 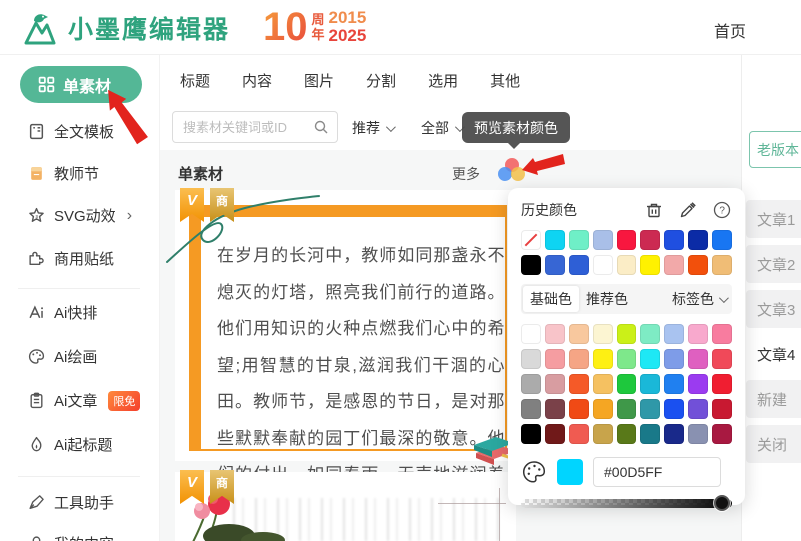 What do you see at coordinates (443, 128) in the screenshot?
I see `scope-dropdown: 全部` at bounding box center [443, 128].